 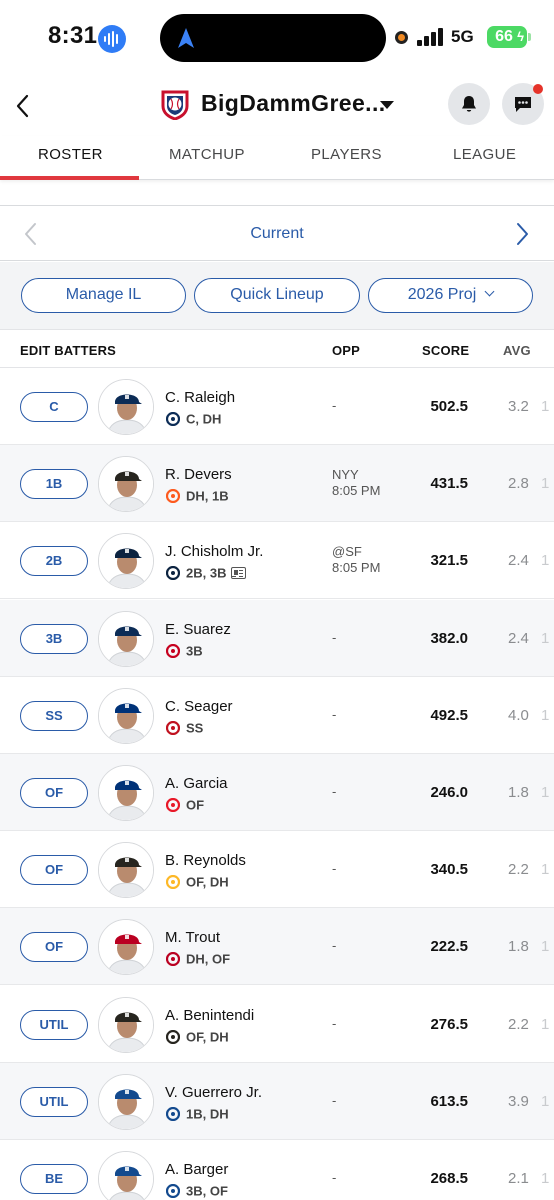 I want to click on table-row: 1B R. Devers DH, 1B NYY 8:05 PM 431.5 2.8 1, so click(x=277, y=483).